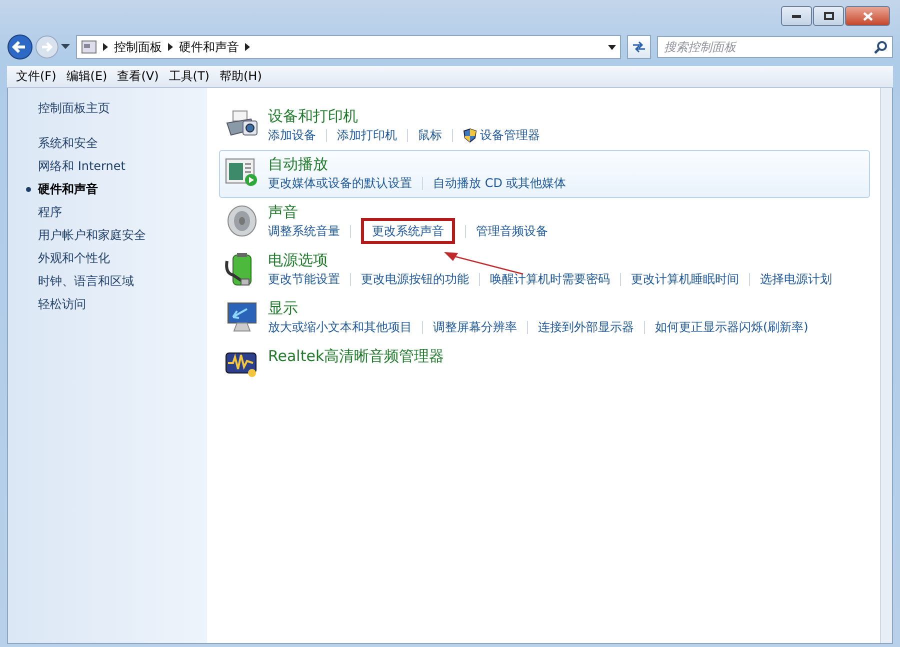  What do you see at coordinates (415, 279) in the screenshot?
I see `task-link: 更改电源按钮的功能` at bounding box center [415, 279].